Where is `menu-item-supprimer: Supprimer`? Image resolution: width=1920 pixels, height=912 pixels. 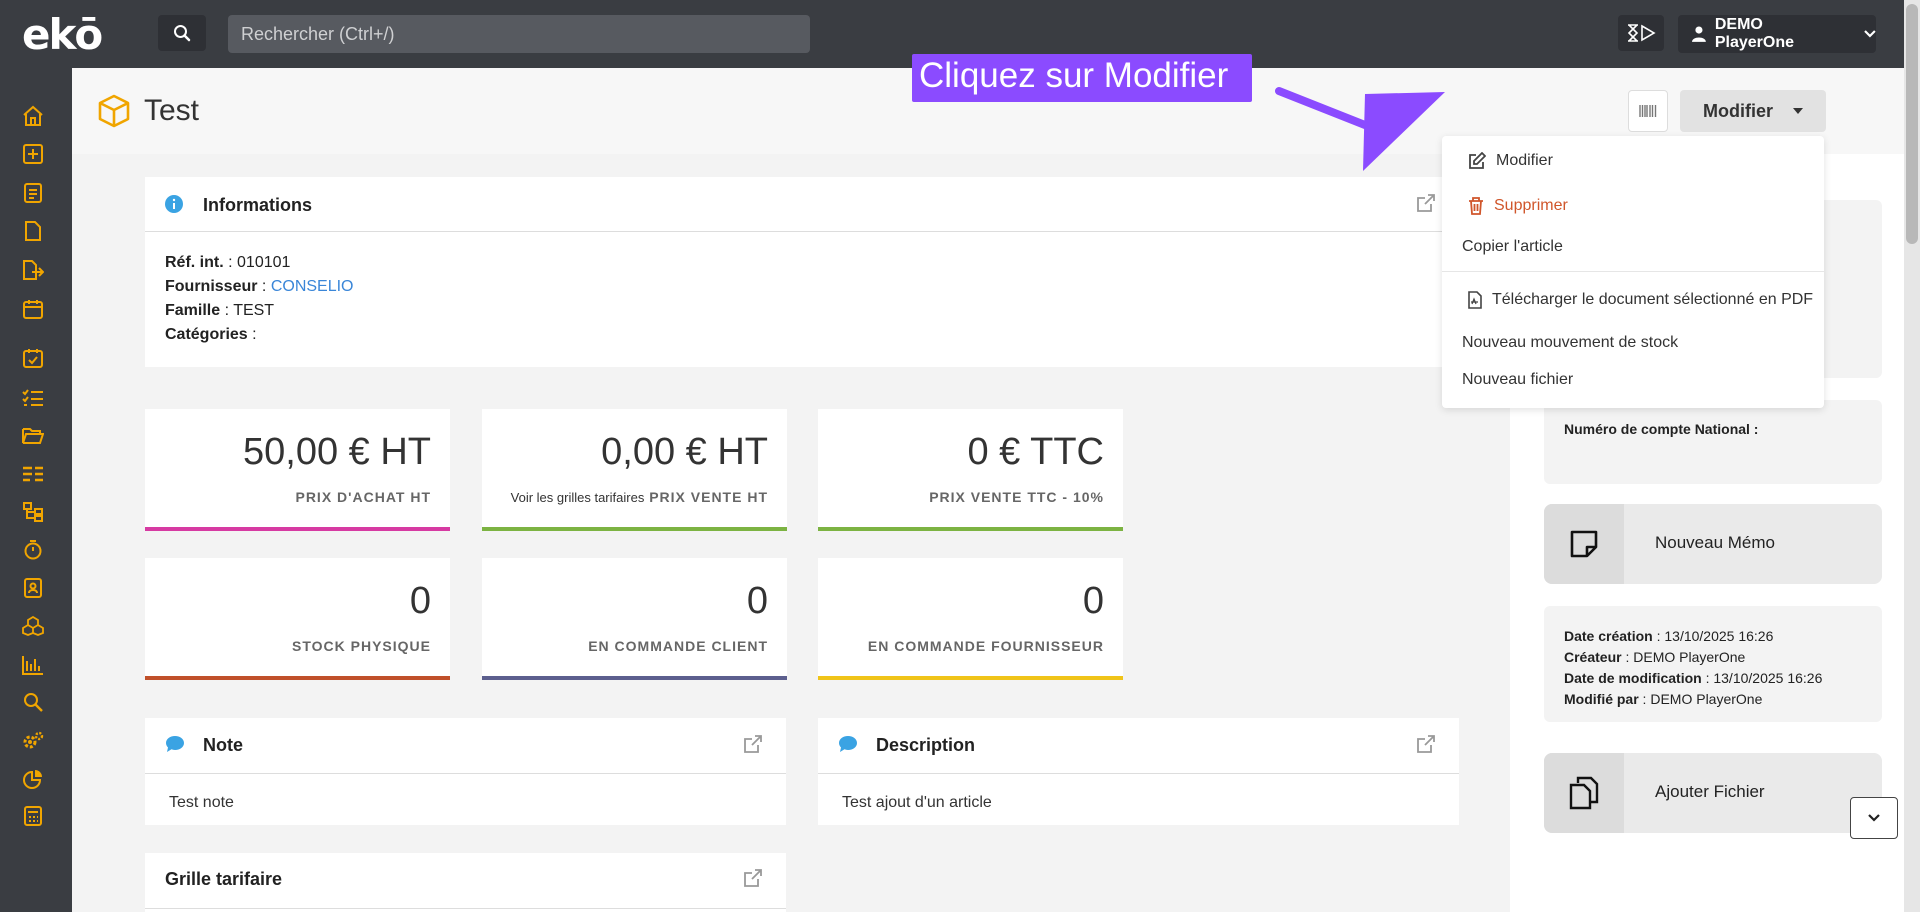
menu-item-supprimer: Supprimer is located at coordinates (1518, 206).